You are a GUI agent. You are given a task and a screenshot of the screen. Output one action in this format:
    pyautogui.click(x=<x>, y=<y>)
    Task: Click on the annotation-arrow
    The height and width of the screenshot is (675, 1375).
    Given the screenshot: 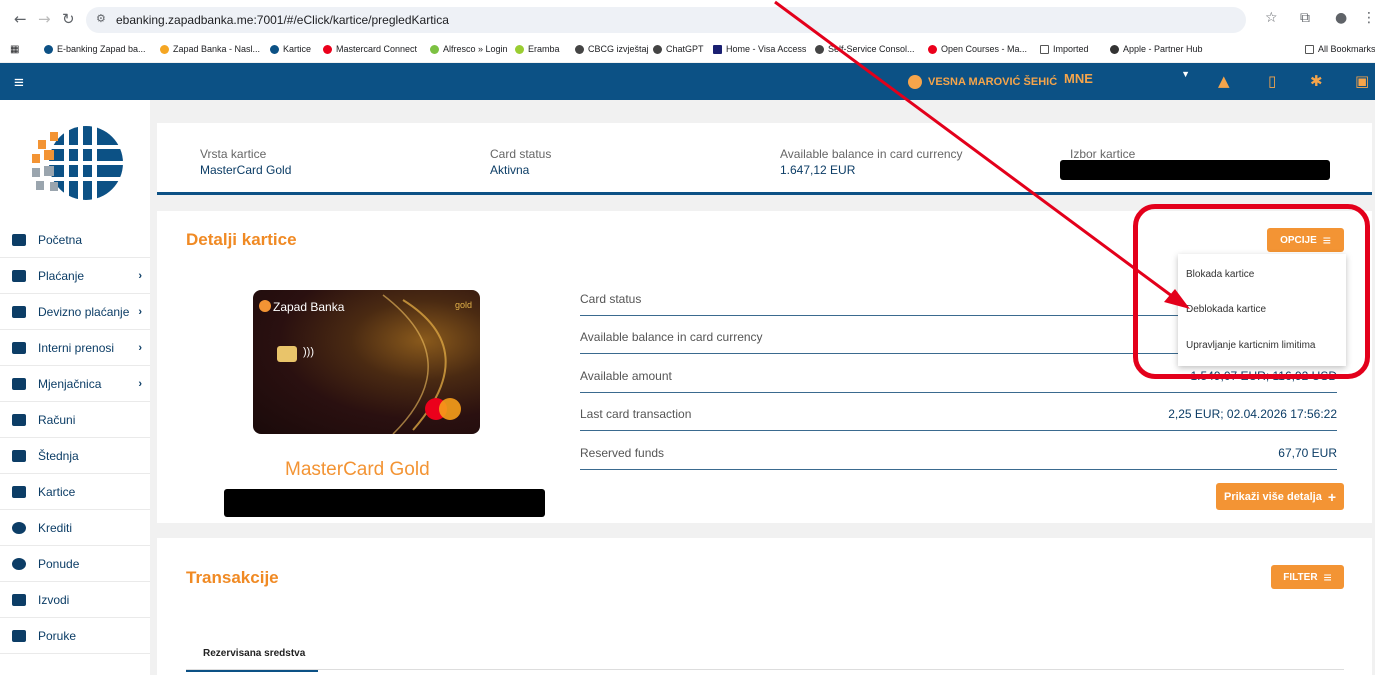 What is the action you would take?
    pyautogui.click(x=982, y=154)
    